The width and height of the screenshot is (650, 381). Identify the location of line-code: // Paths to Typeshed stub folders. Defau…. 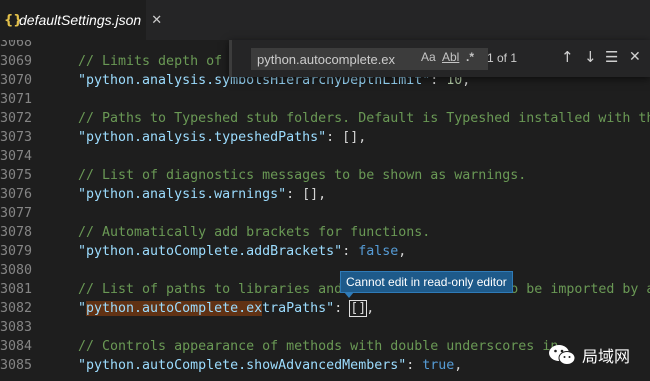
(364, 118).